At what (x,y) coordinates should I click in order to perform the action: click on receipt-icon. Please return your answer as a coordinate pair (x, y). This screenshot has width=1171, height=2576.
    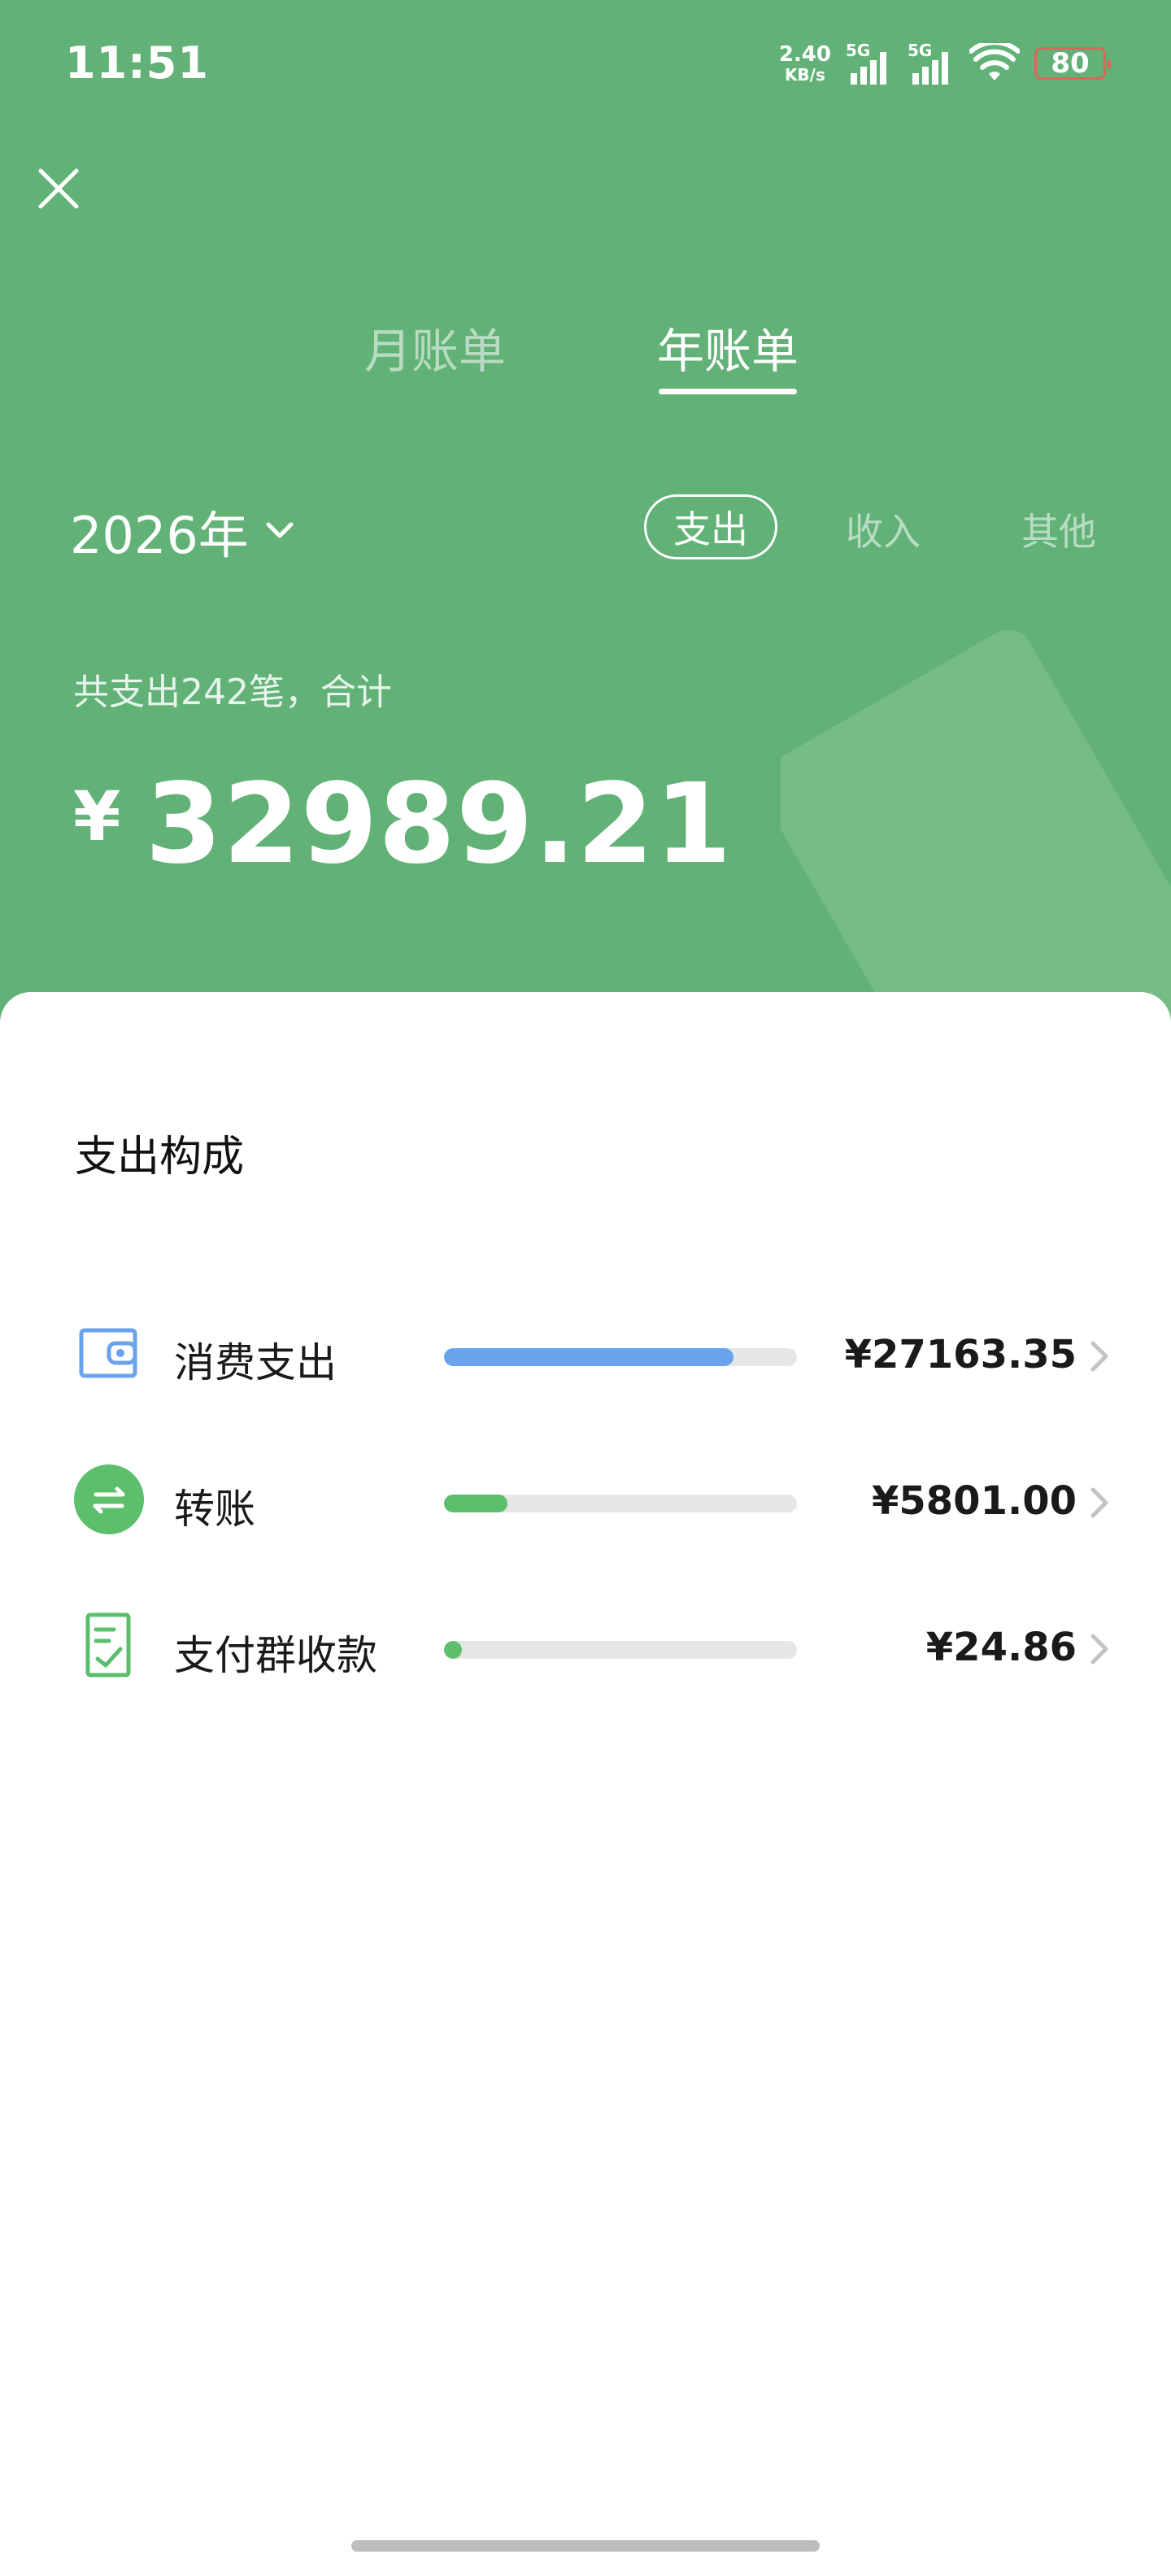
    Looking at the image, I should click on (108, 1645).